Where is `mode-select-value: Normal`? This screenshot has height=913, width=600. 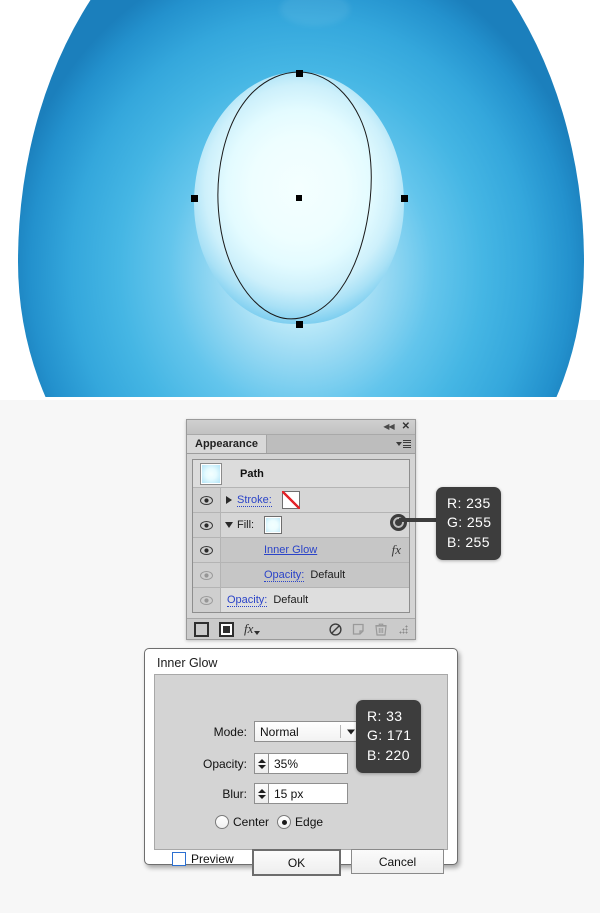 mode-select-value: Normal is located at coordinates (279, 731).